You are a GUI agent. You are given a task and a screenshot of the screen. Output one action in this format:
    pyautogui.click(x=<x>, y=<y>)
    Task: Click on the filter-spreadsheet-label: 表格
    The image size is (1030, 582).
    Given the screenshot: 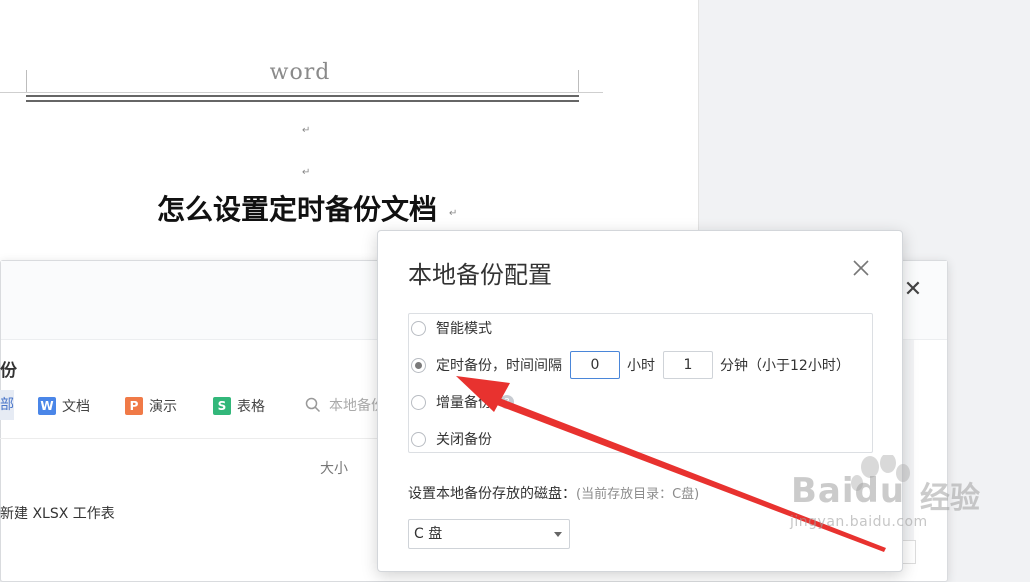 What is the action you would take?
    pyautogui.click(x=251, y=407)
    